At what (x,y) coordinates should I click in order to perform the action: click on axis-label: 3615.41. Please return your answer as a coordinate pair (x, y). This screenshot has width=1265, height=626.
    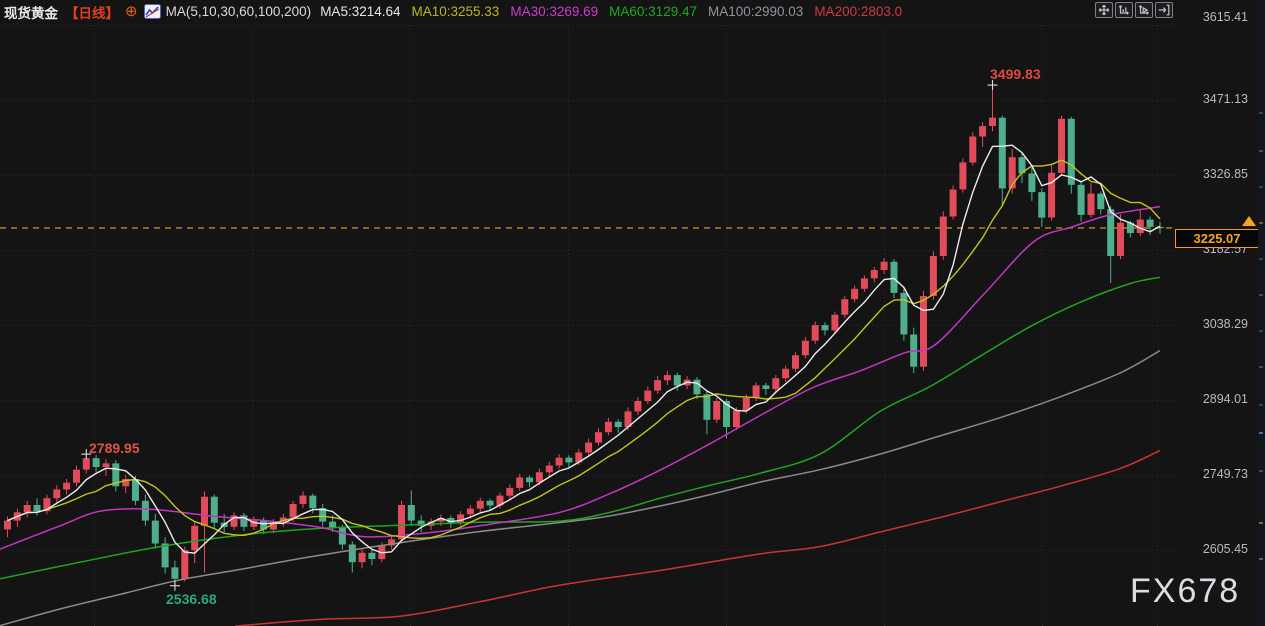
    Looking at the image, I should click on (1225, 17).